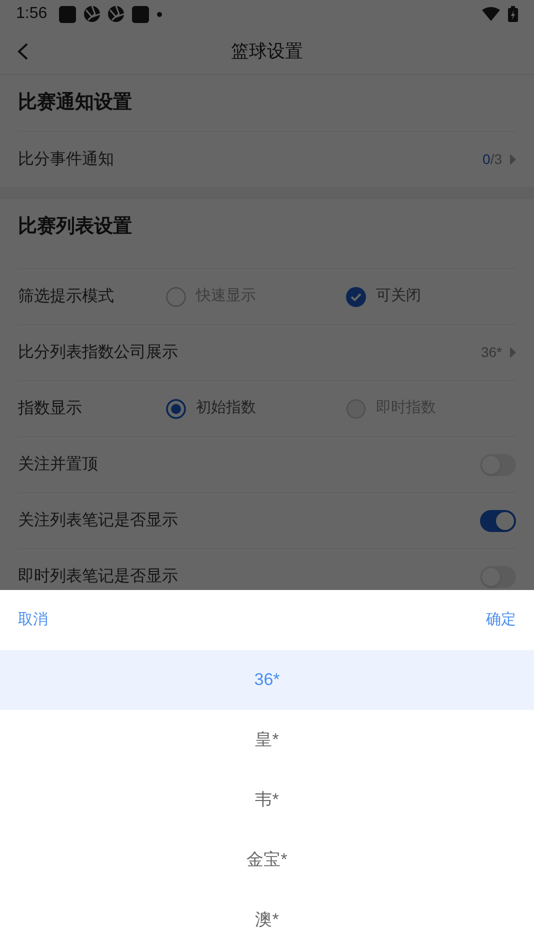 The height and width of the screenshot is (950, 534). What do you see at coordinates (22, 51) in the screenshot?
I see `back-icon` at bounding box center [22, 51].